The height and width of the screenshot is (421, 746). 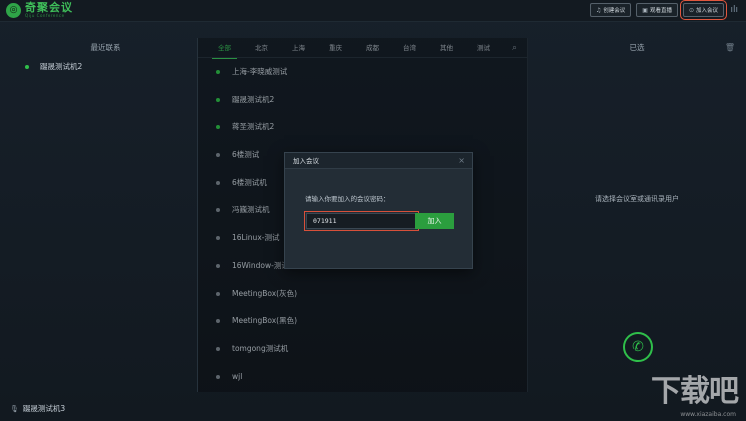 I want to click on top-actions: ♫ 创建会议 ▣ 观看直播 ⊙ 加入会议, so click(x=658, y=10).